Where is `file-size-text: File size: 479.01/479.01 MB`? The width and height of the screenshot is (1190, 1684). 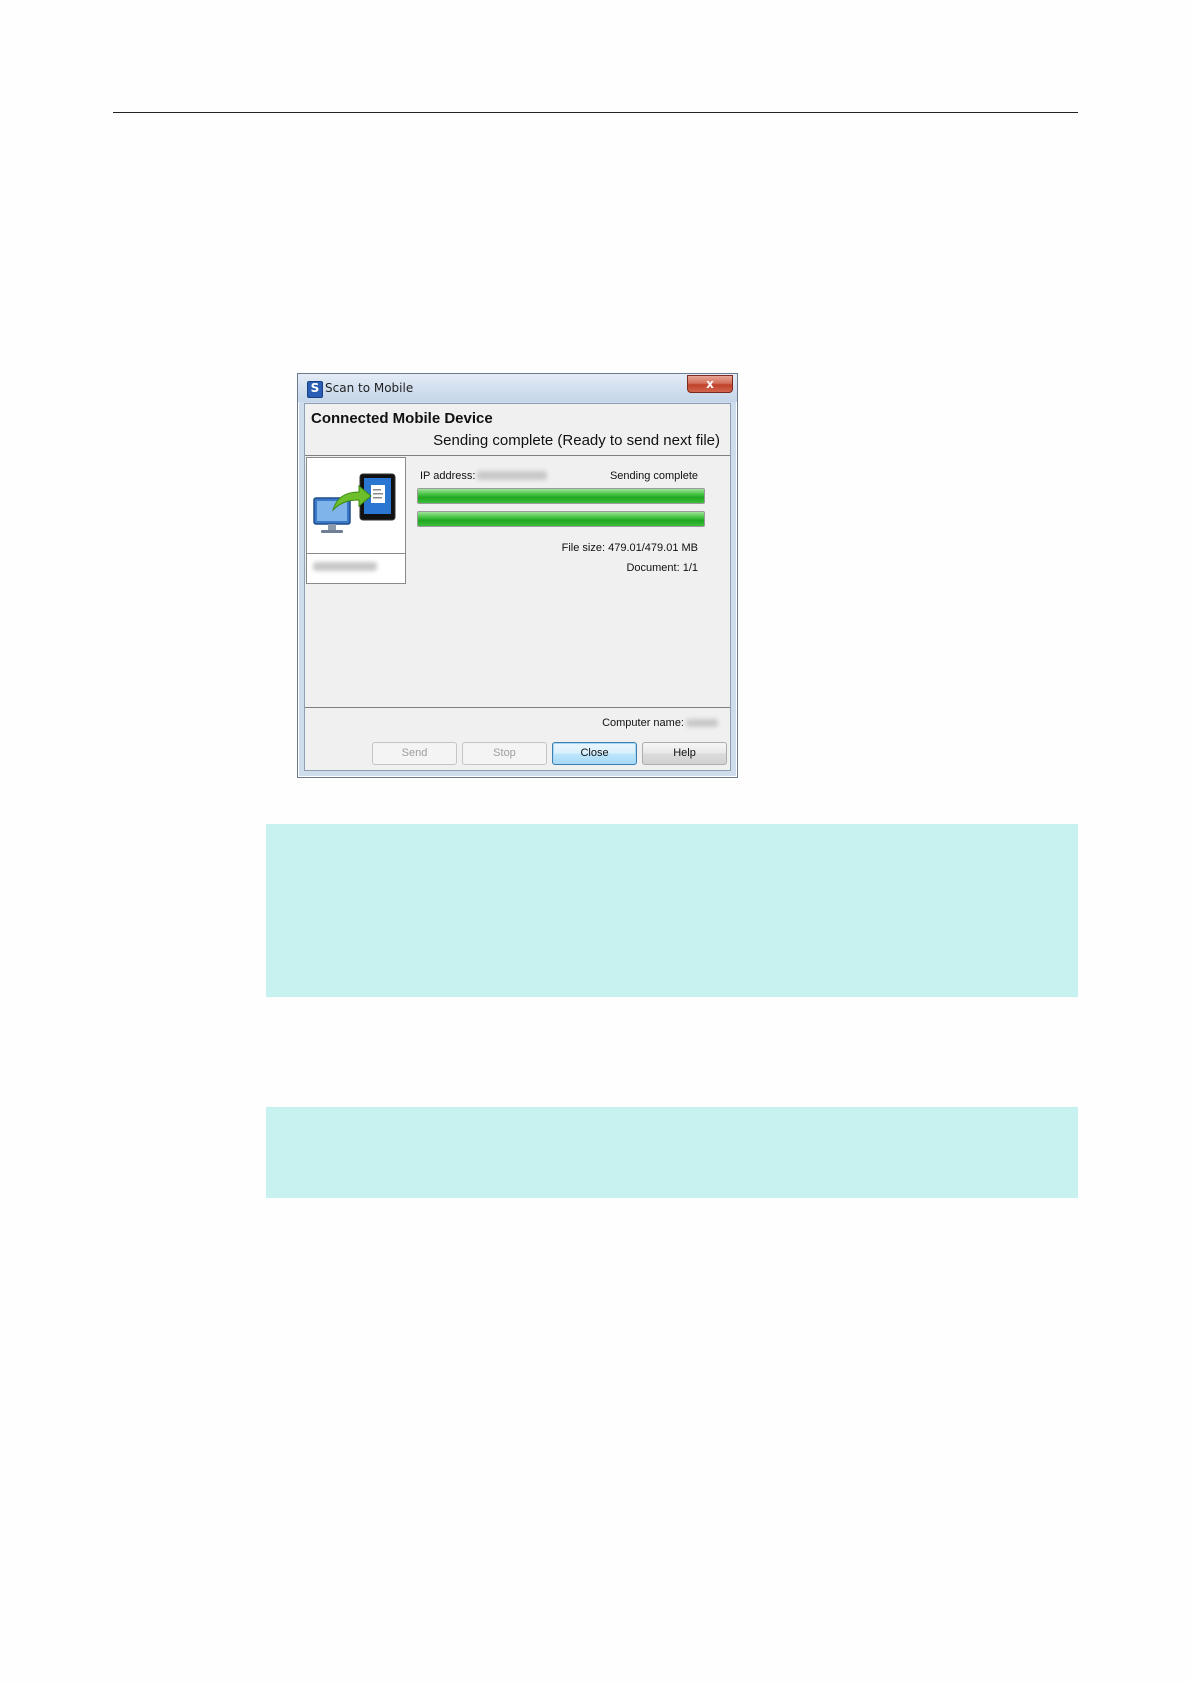
file-size-text: File size: 479.01/479.01 MB is located at coordinates (629, 548).